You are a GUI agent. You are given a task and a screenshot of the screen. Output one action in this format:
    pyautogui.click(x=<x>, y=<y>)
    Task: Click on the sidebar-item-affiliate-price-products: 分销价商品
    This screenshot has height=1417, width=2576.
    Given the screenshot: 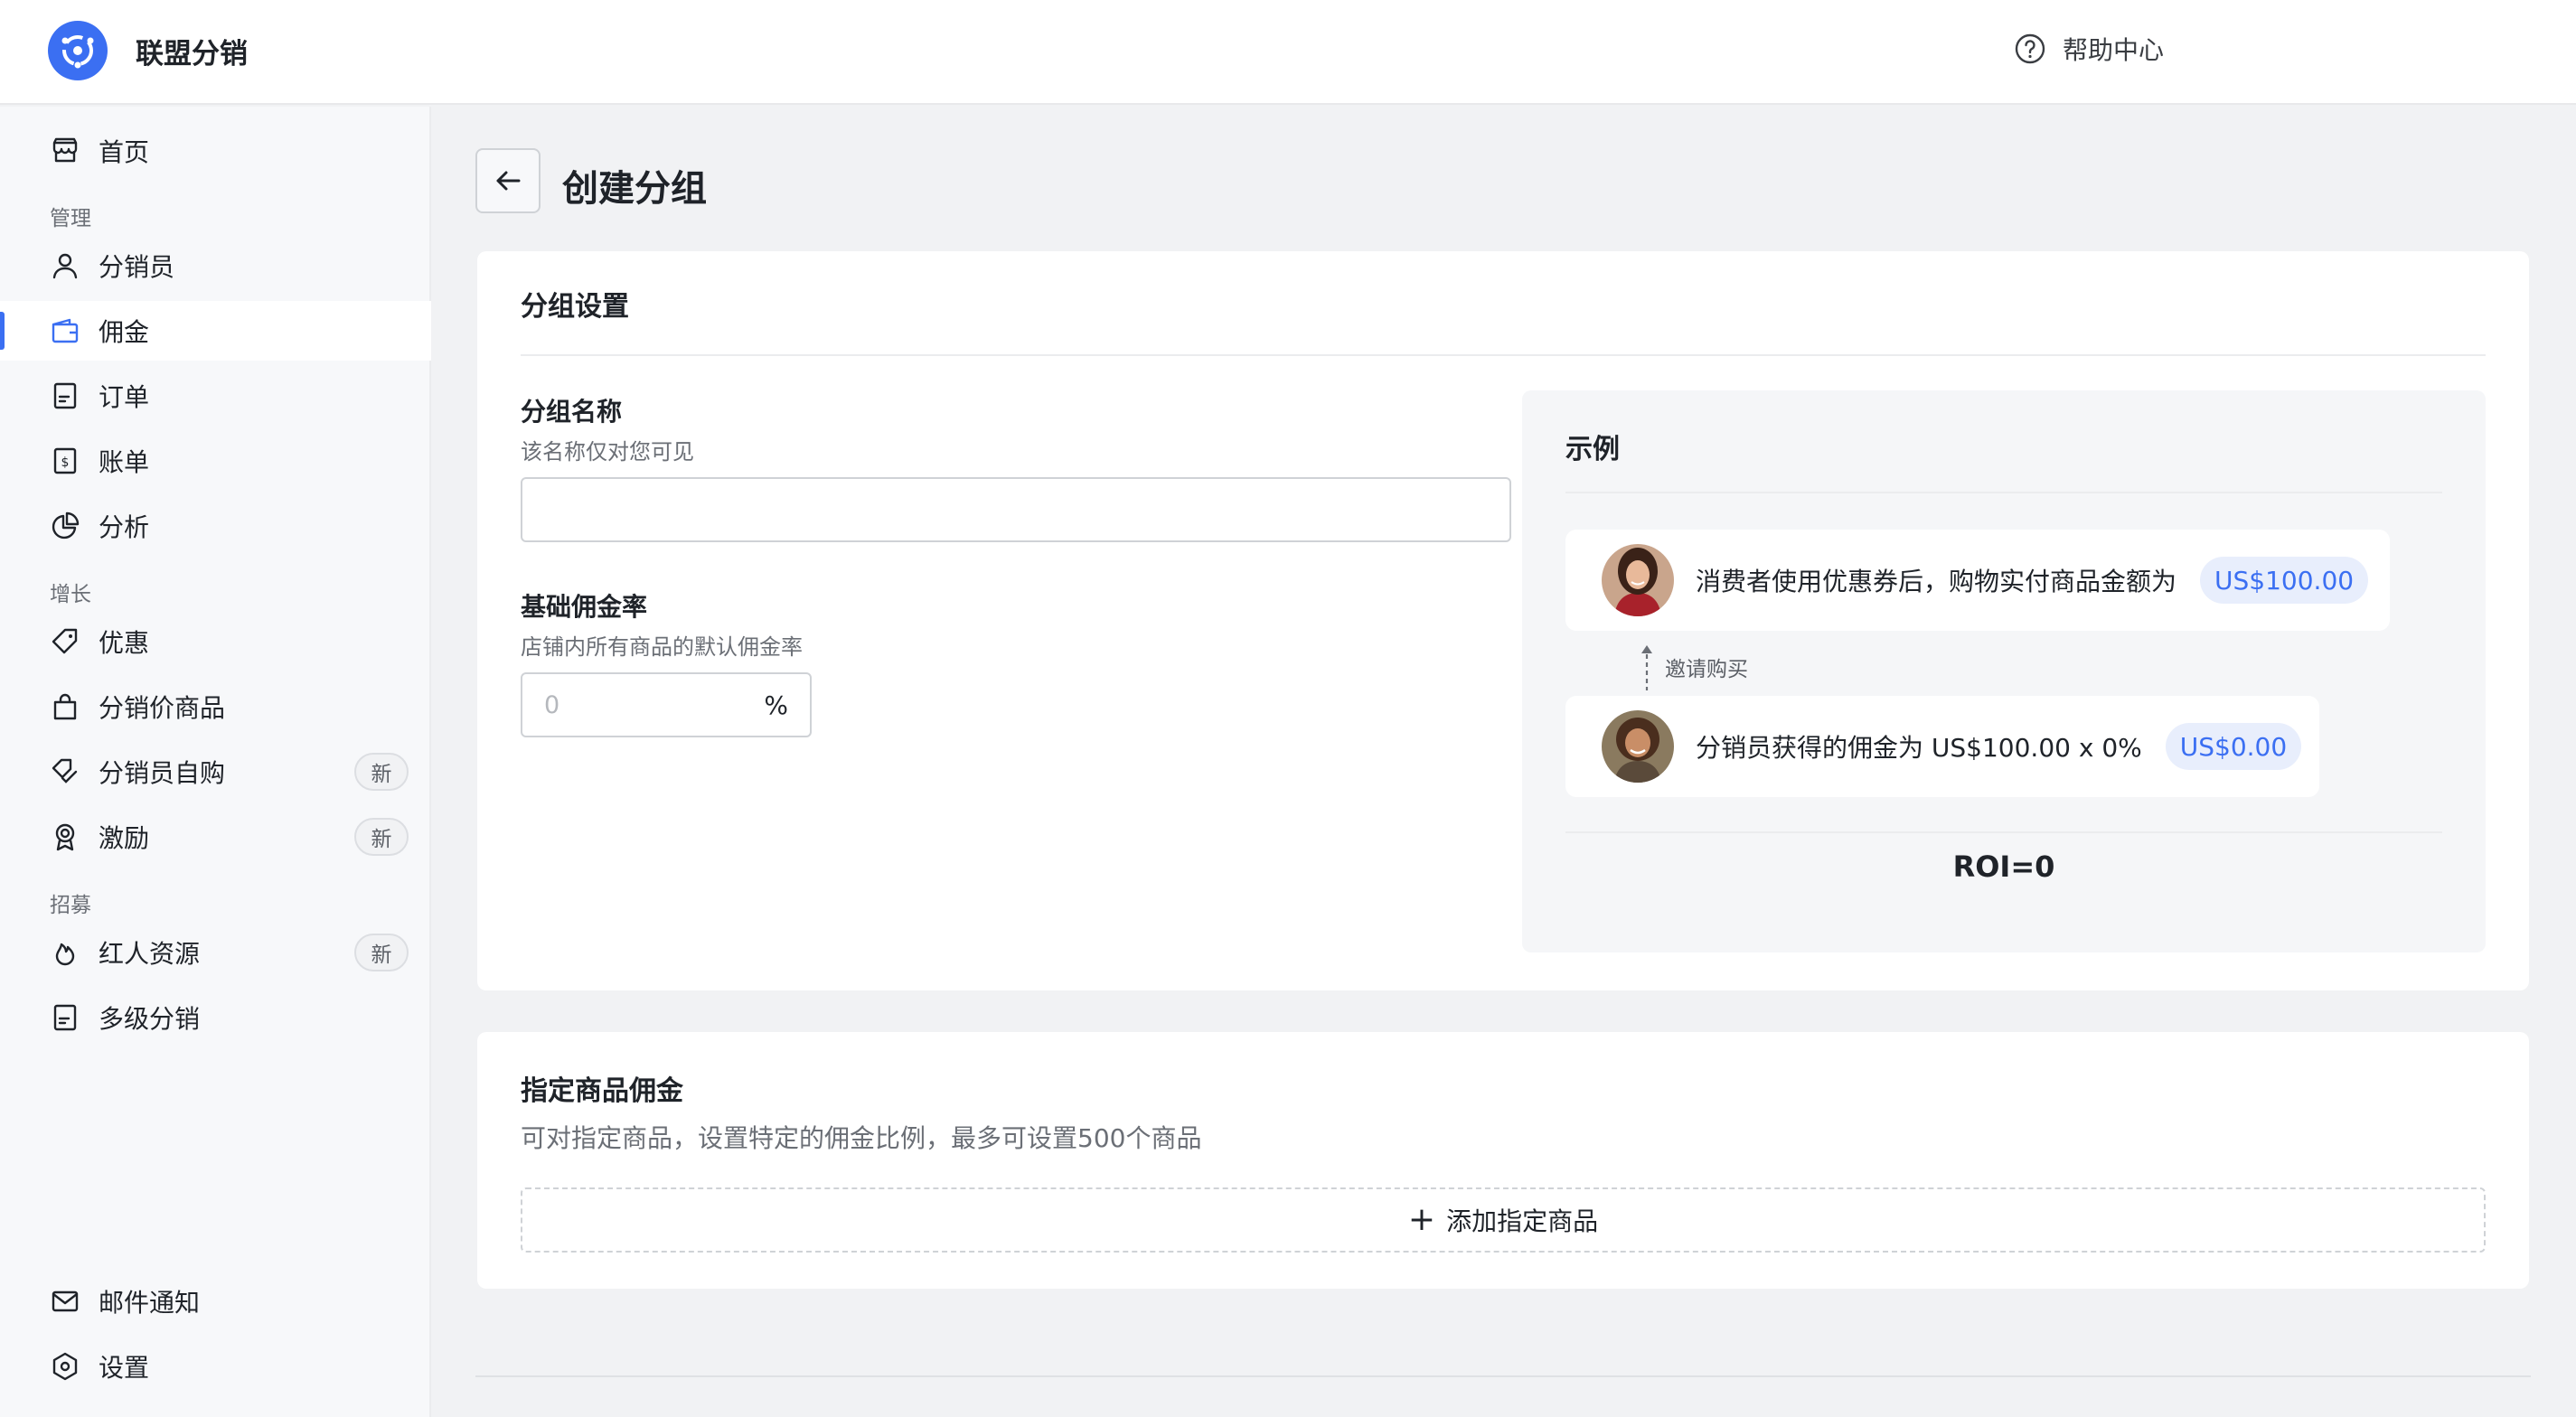 What is the action you would take?
    pyautogui.click(x=216, y=707)
    